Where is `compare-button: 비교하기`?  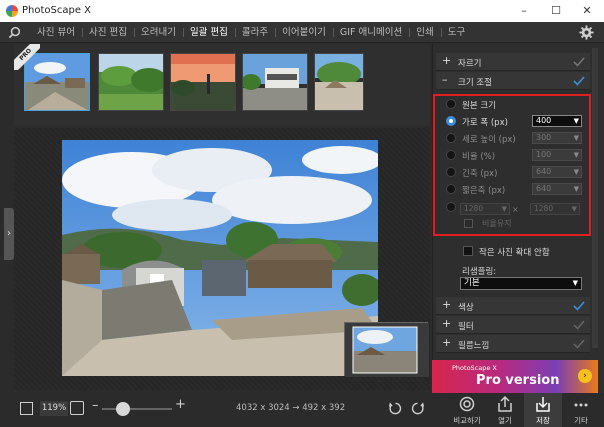 compare-button: 비교하기 is located at coordinates (467, 410).